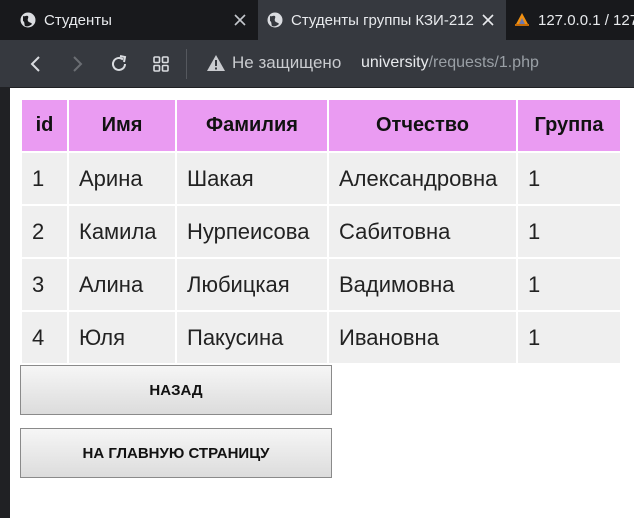  Describe the element at coordinates (44, 284) in the screenshot. I see `cell-id: 3` at that location.